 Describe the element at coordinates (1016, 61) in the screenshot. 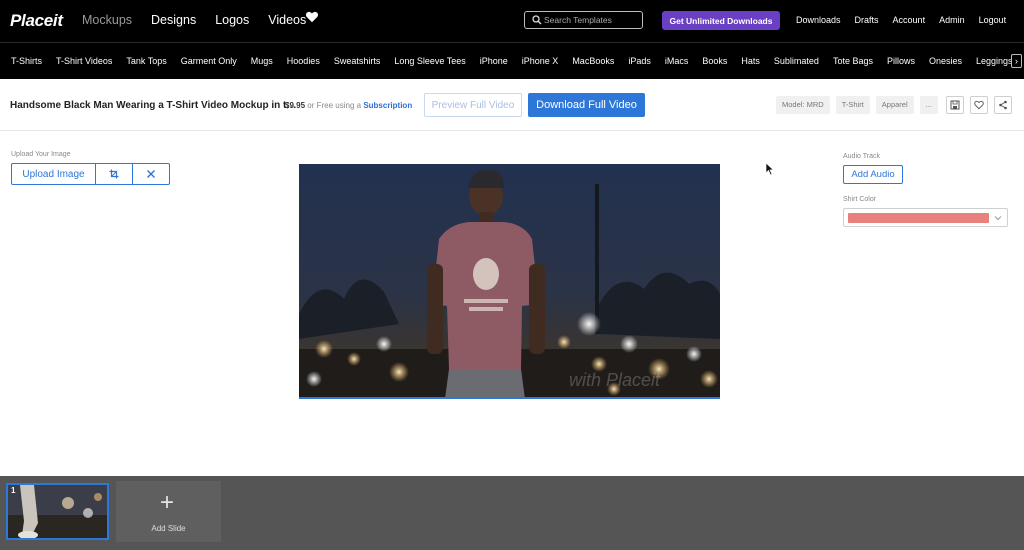

I see `category-scroll-right-icon: ›` at that location.